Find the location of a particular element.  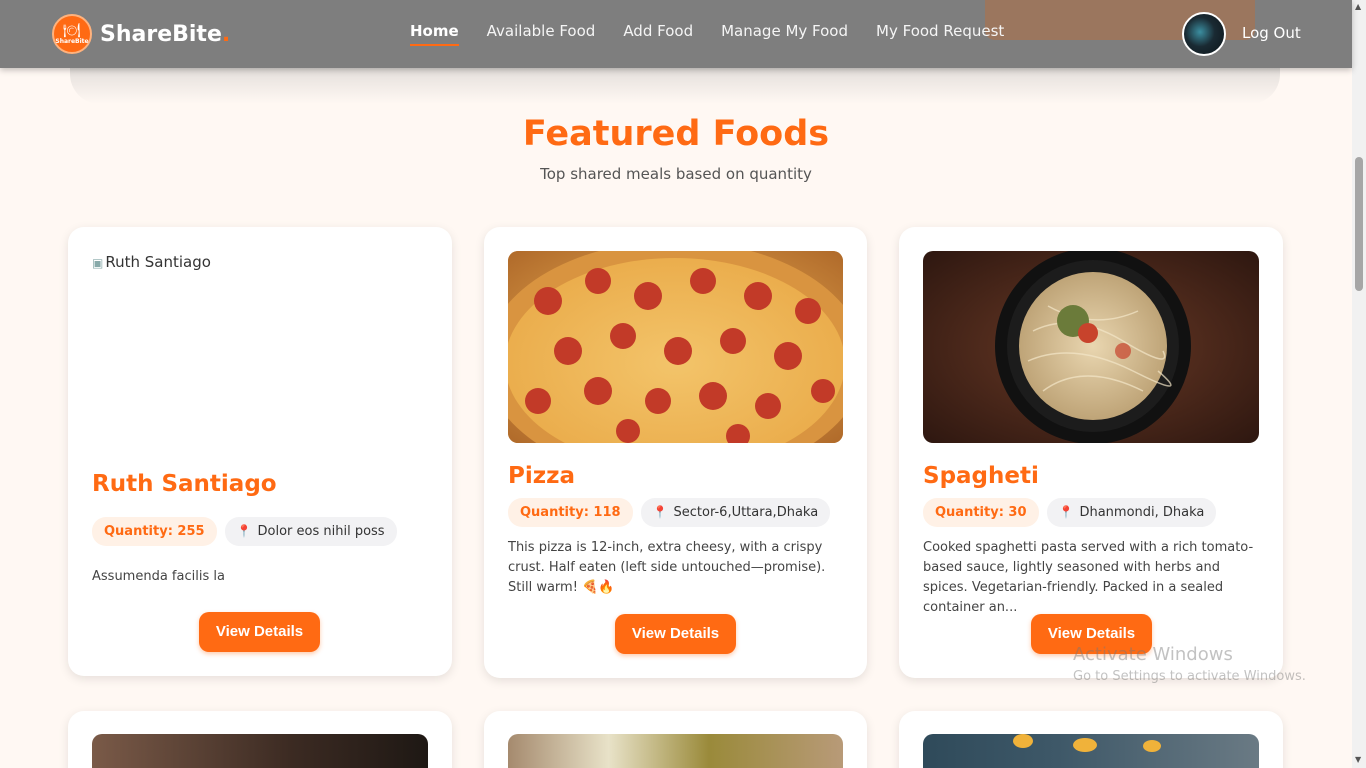

quantity-badge: Quantity: 255 is located at coordinates (154, 531).